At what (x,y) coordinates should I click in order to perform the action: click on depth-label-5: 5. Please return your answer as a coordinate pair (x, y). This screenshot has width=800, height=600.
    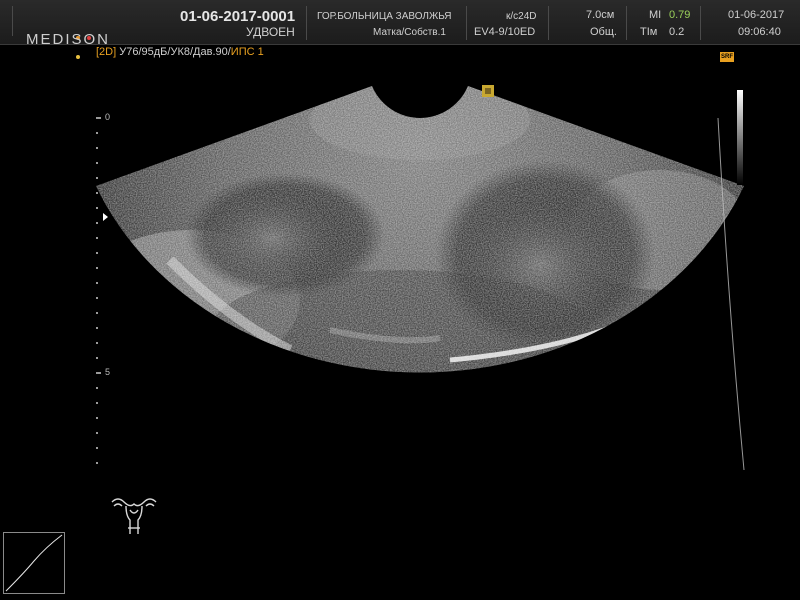
    Looking at the image, I should click on (108, 372).